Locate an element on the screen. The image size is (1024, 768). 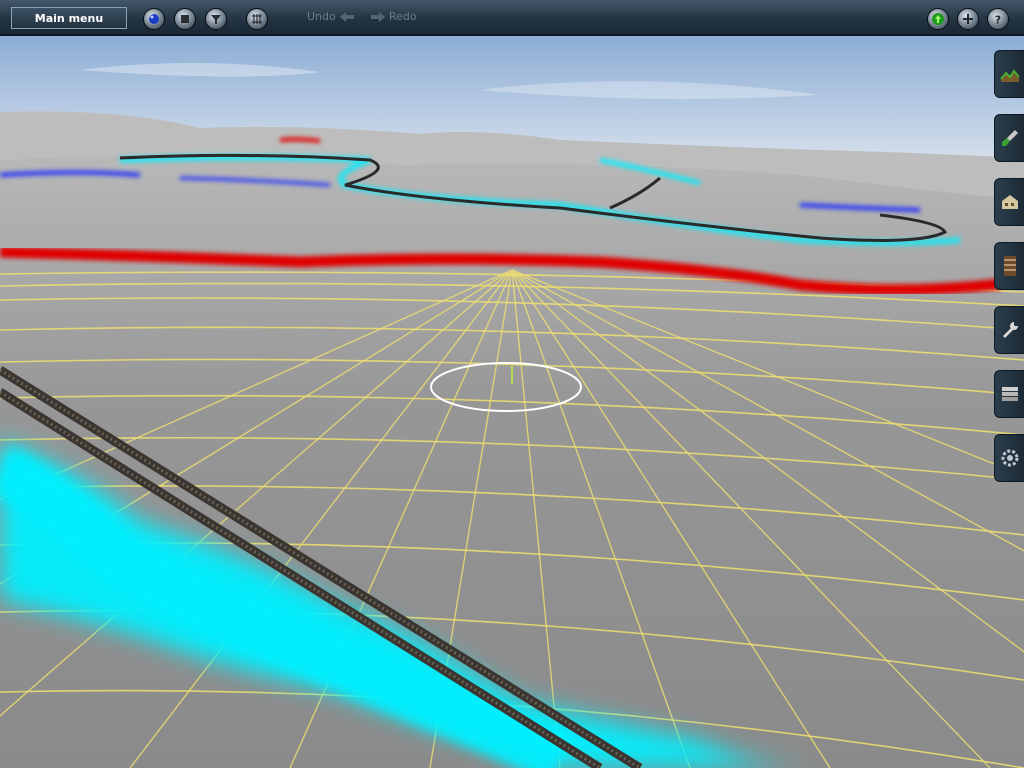
add-button is located at coordinates (968, 19).